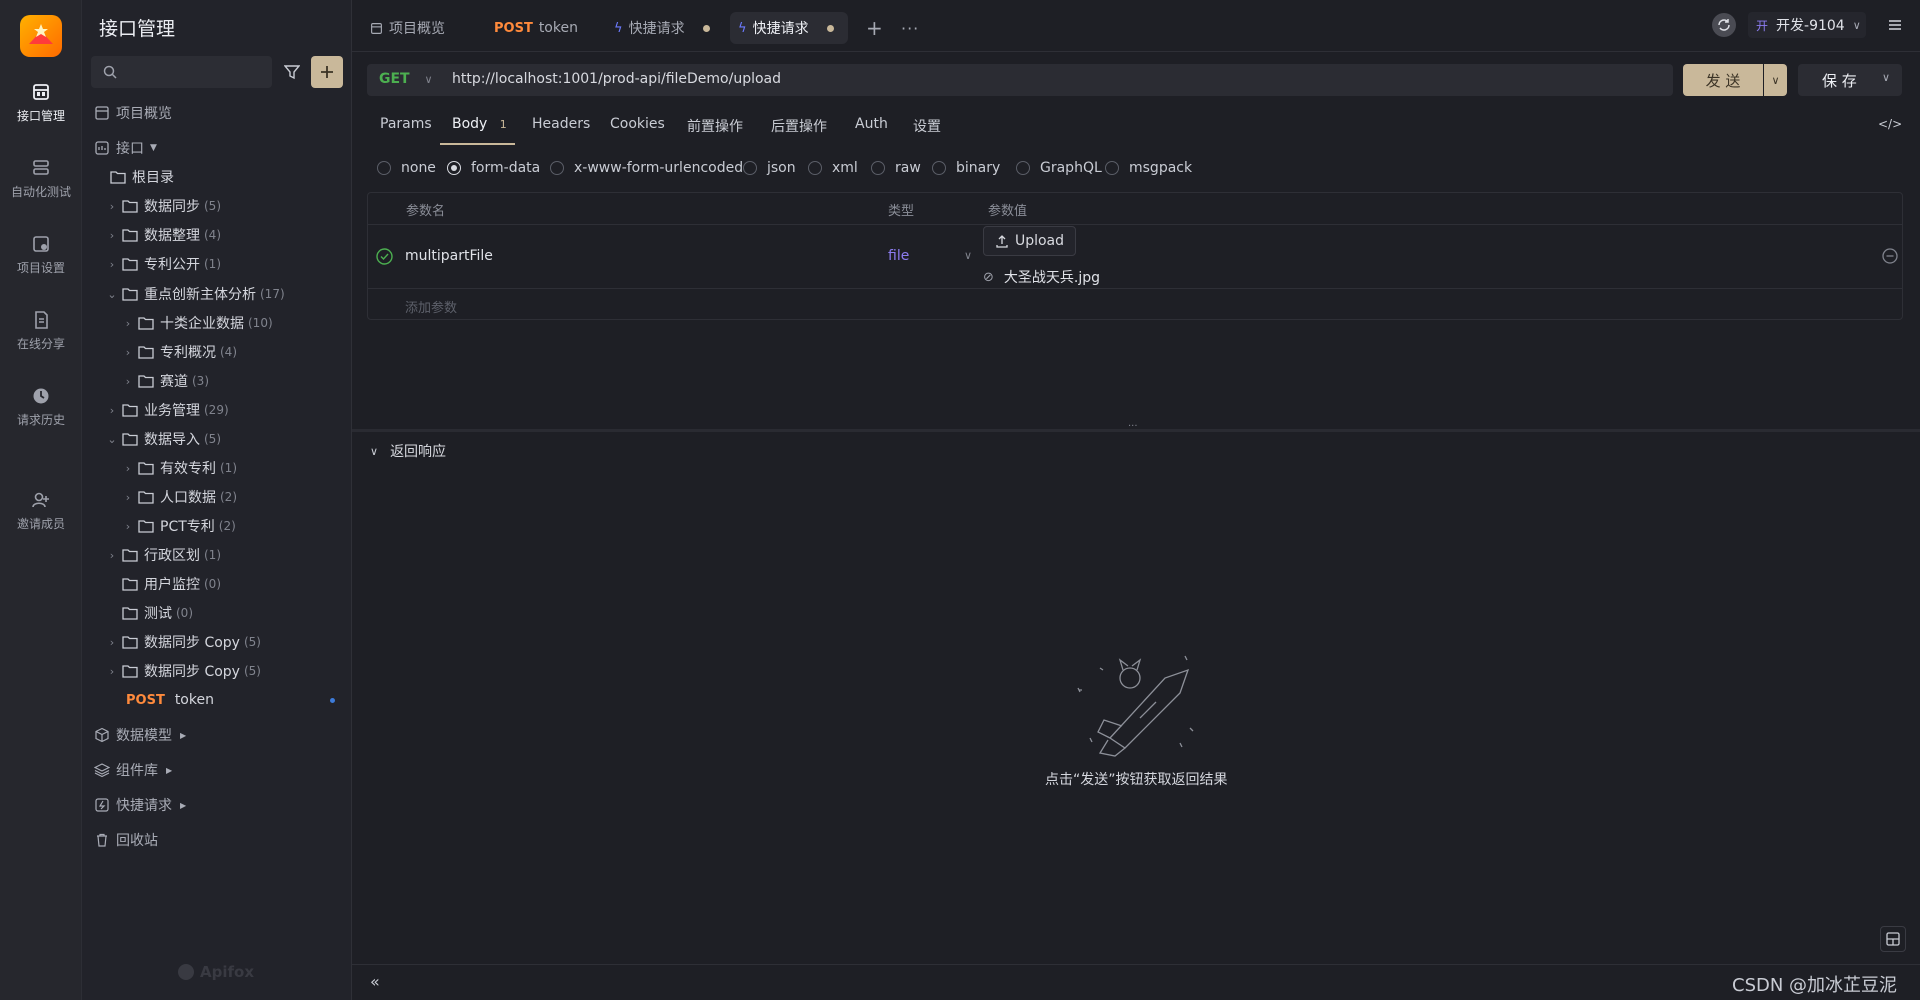 The height and width of the screenshot is (1000, 1920). Describe the element at coordinates (194, 700) in the screenshot. I see `endpoint-label: token` at that location.